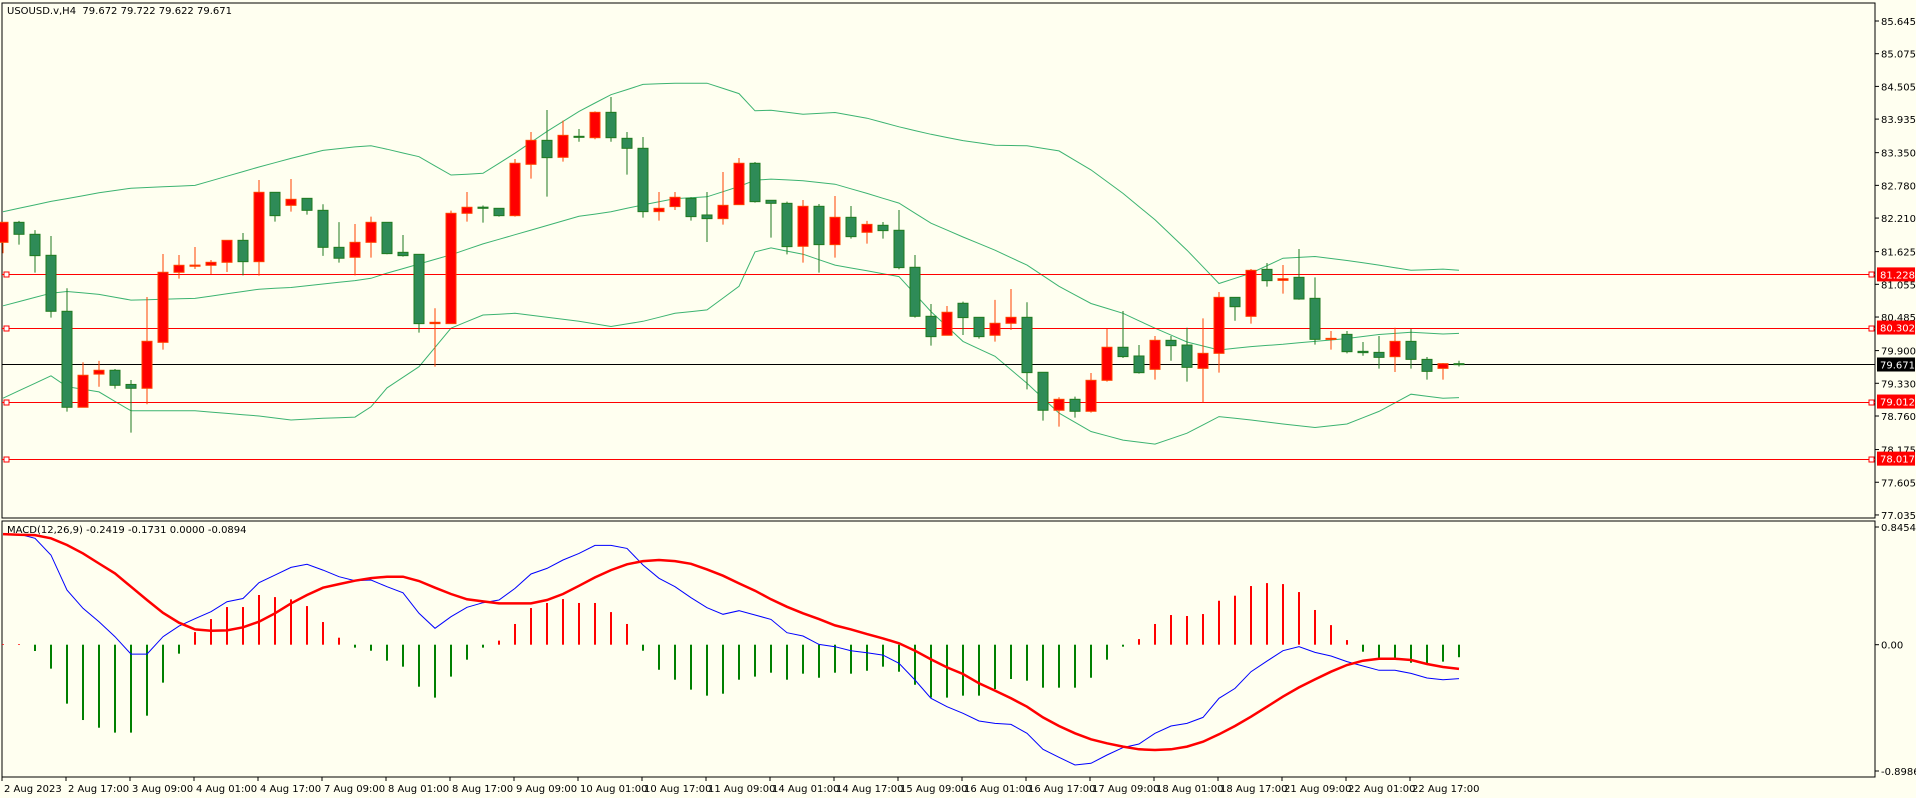 This screenshot has height=798, width=1916. I want to click on time-axis-label: 22 Aug 17:00, so click(1445, 789).